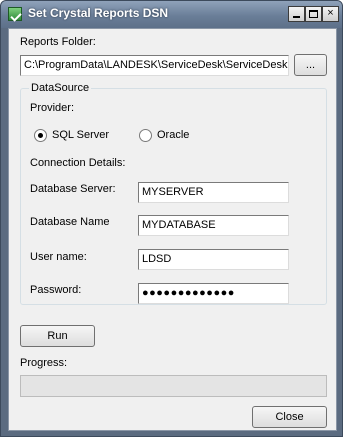  Describe the element at coordinates (44, 363) in the screenshot. I see `progress-label: Progress:` at that location.